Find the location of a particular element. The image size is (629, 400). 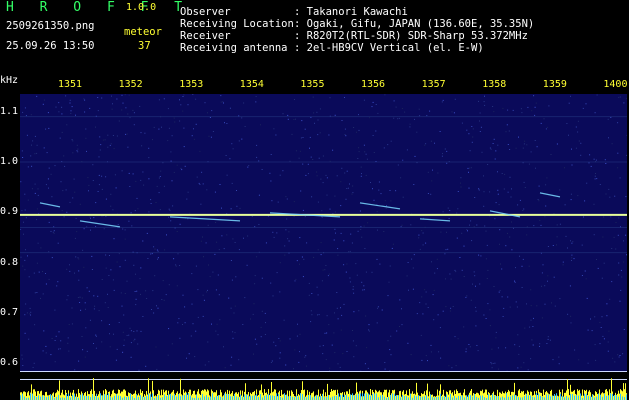

observer-label: Observer is located at coordinates (205, 12).